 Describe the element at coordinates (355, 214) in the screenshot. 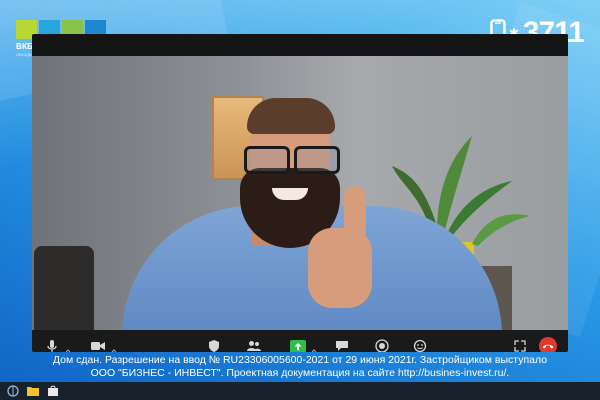

I see `thumb-up` at that location.